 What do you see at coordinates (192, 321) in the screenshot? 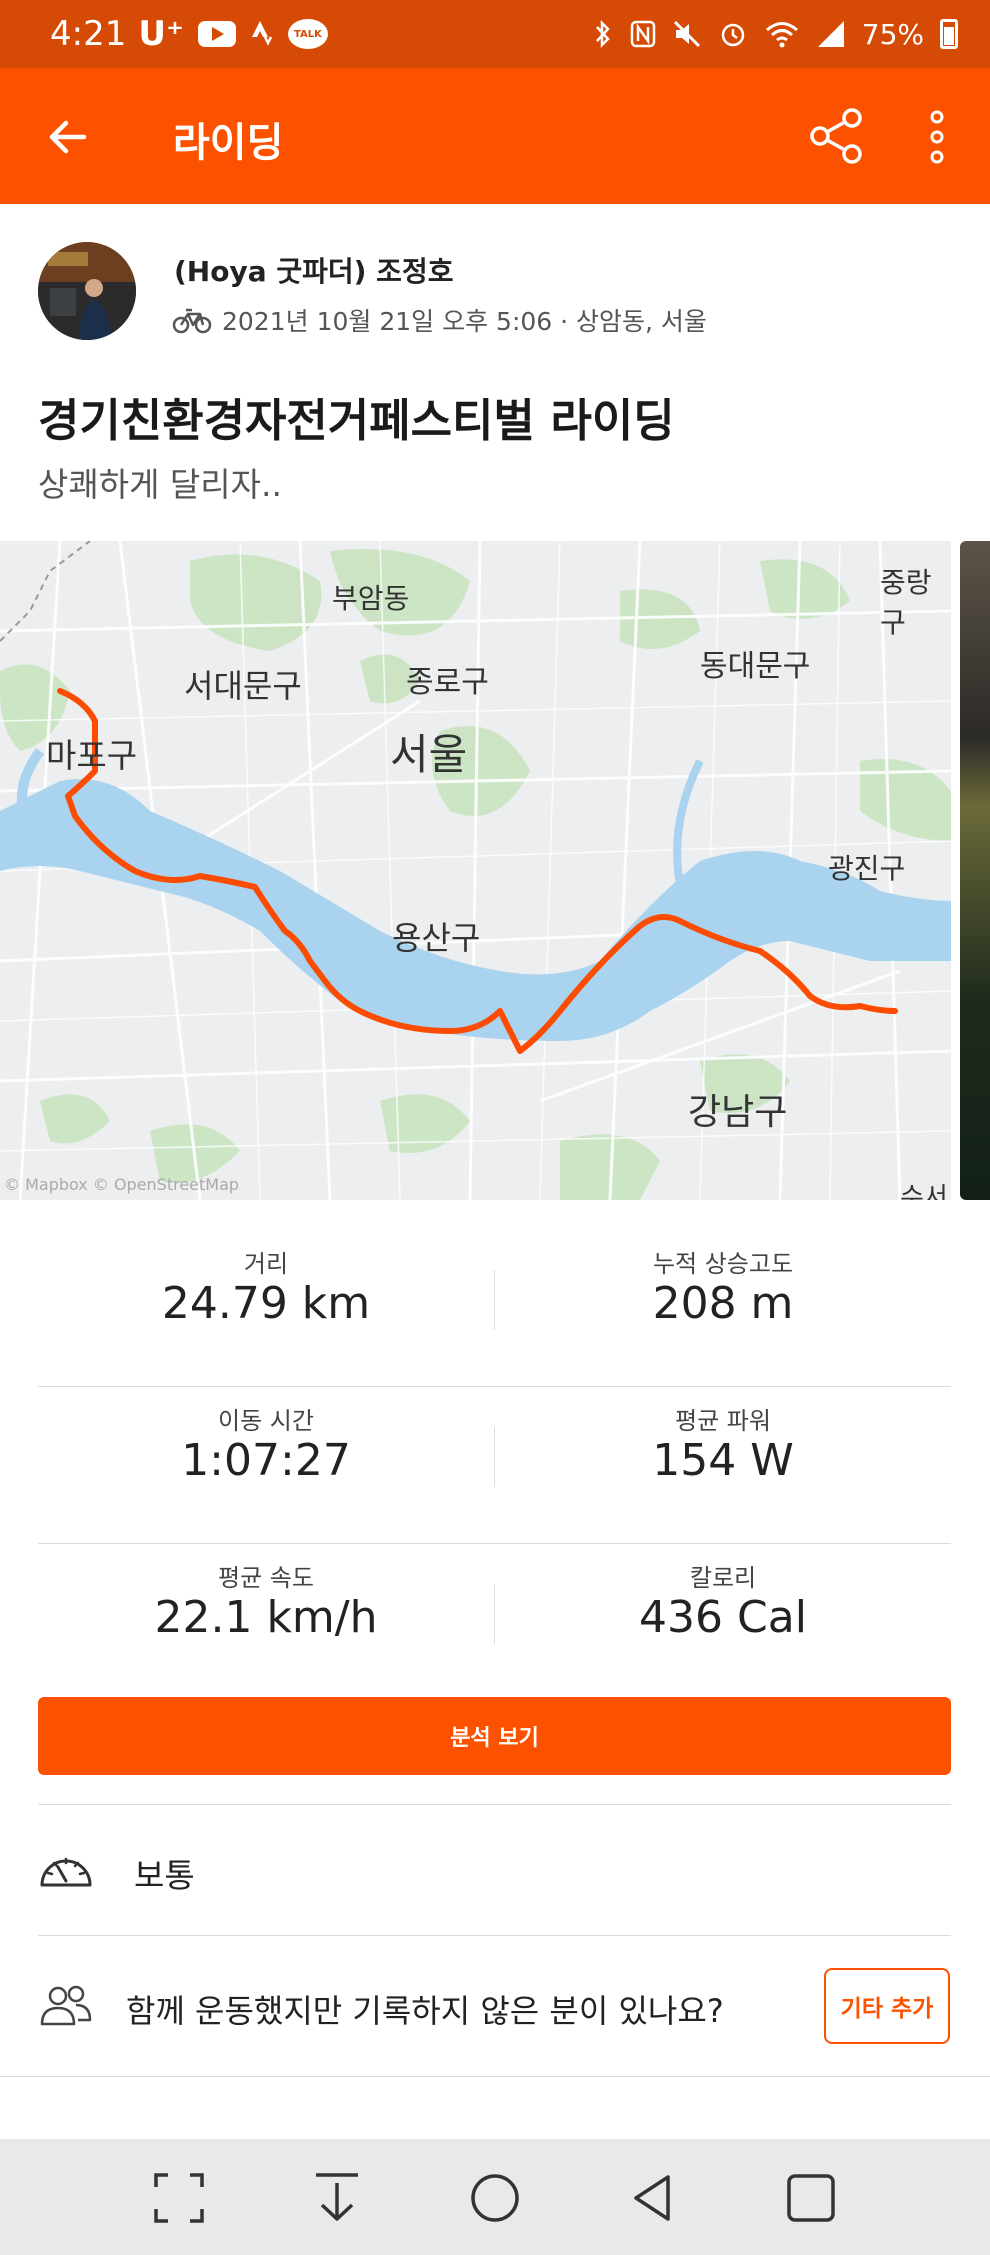
I see `bike-icon` at bounding box center [192, 321].